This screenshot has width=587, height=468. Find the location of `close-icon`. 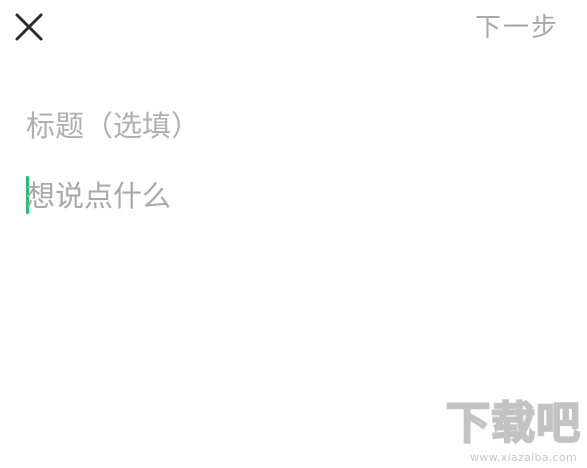

close-icon is located at coordinates (29, 27).